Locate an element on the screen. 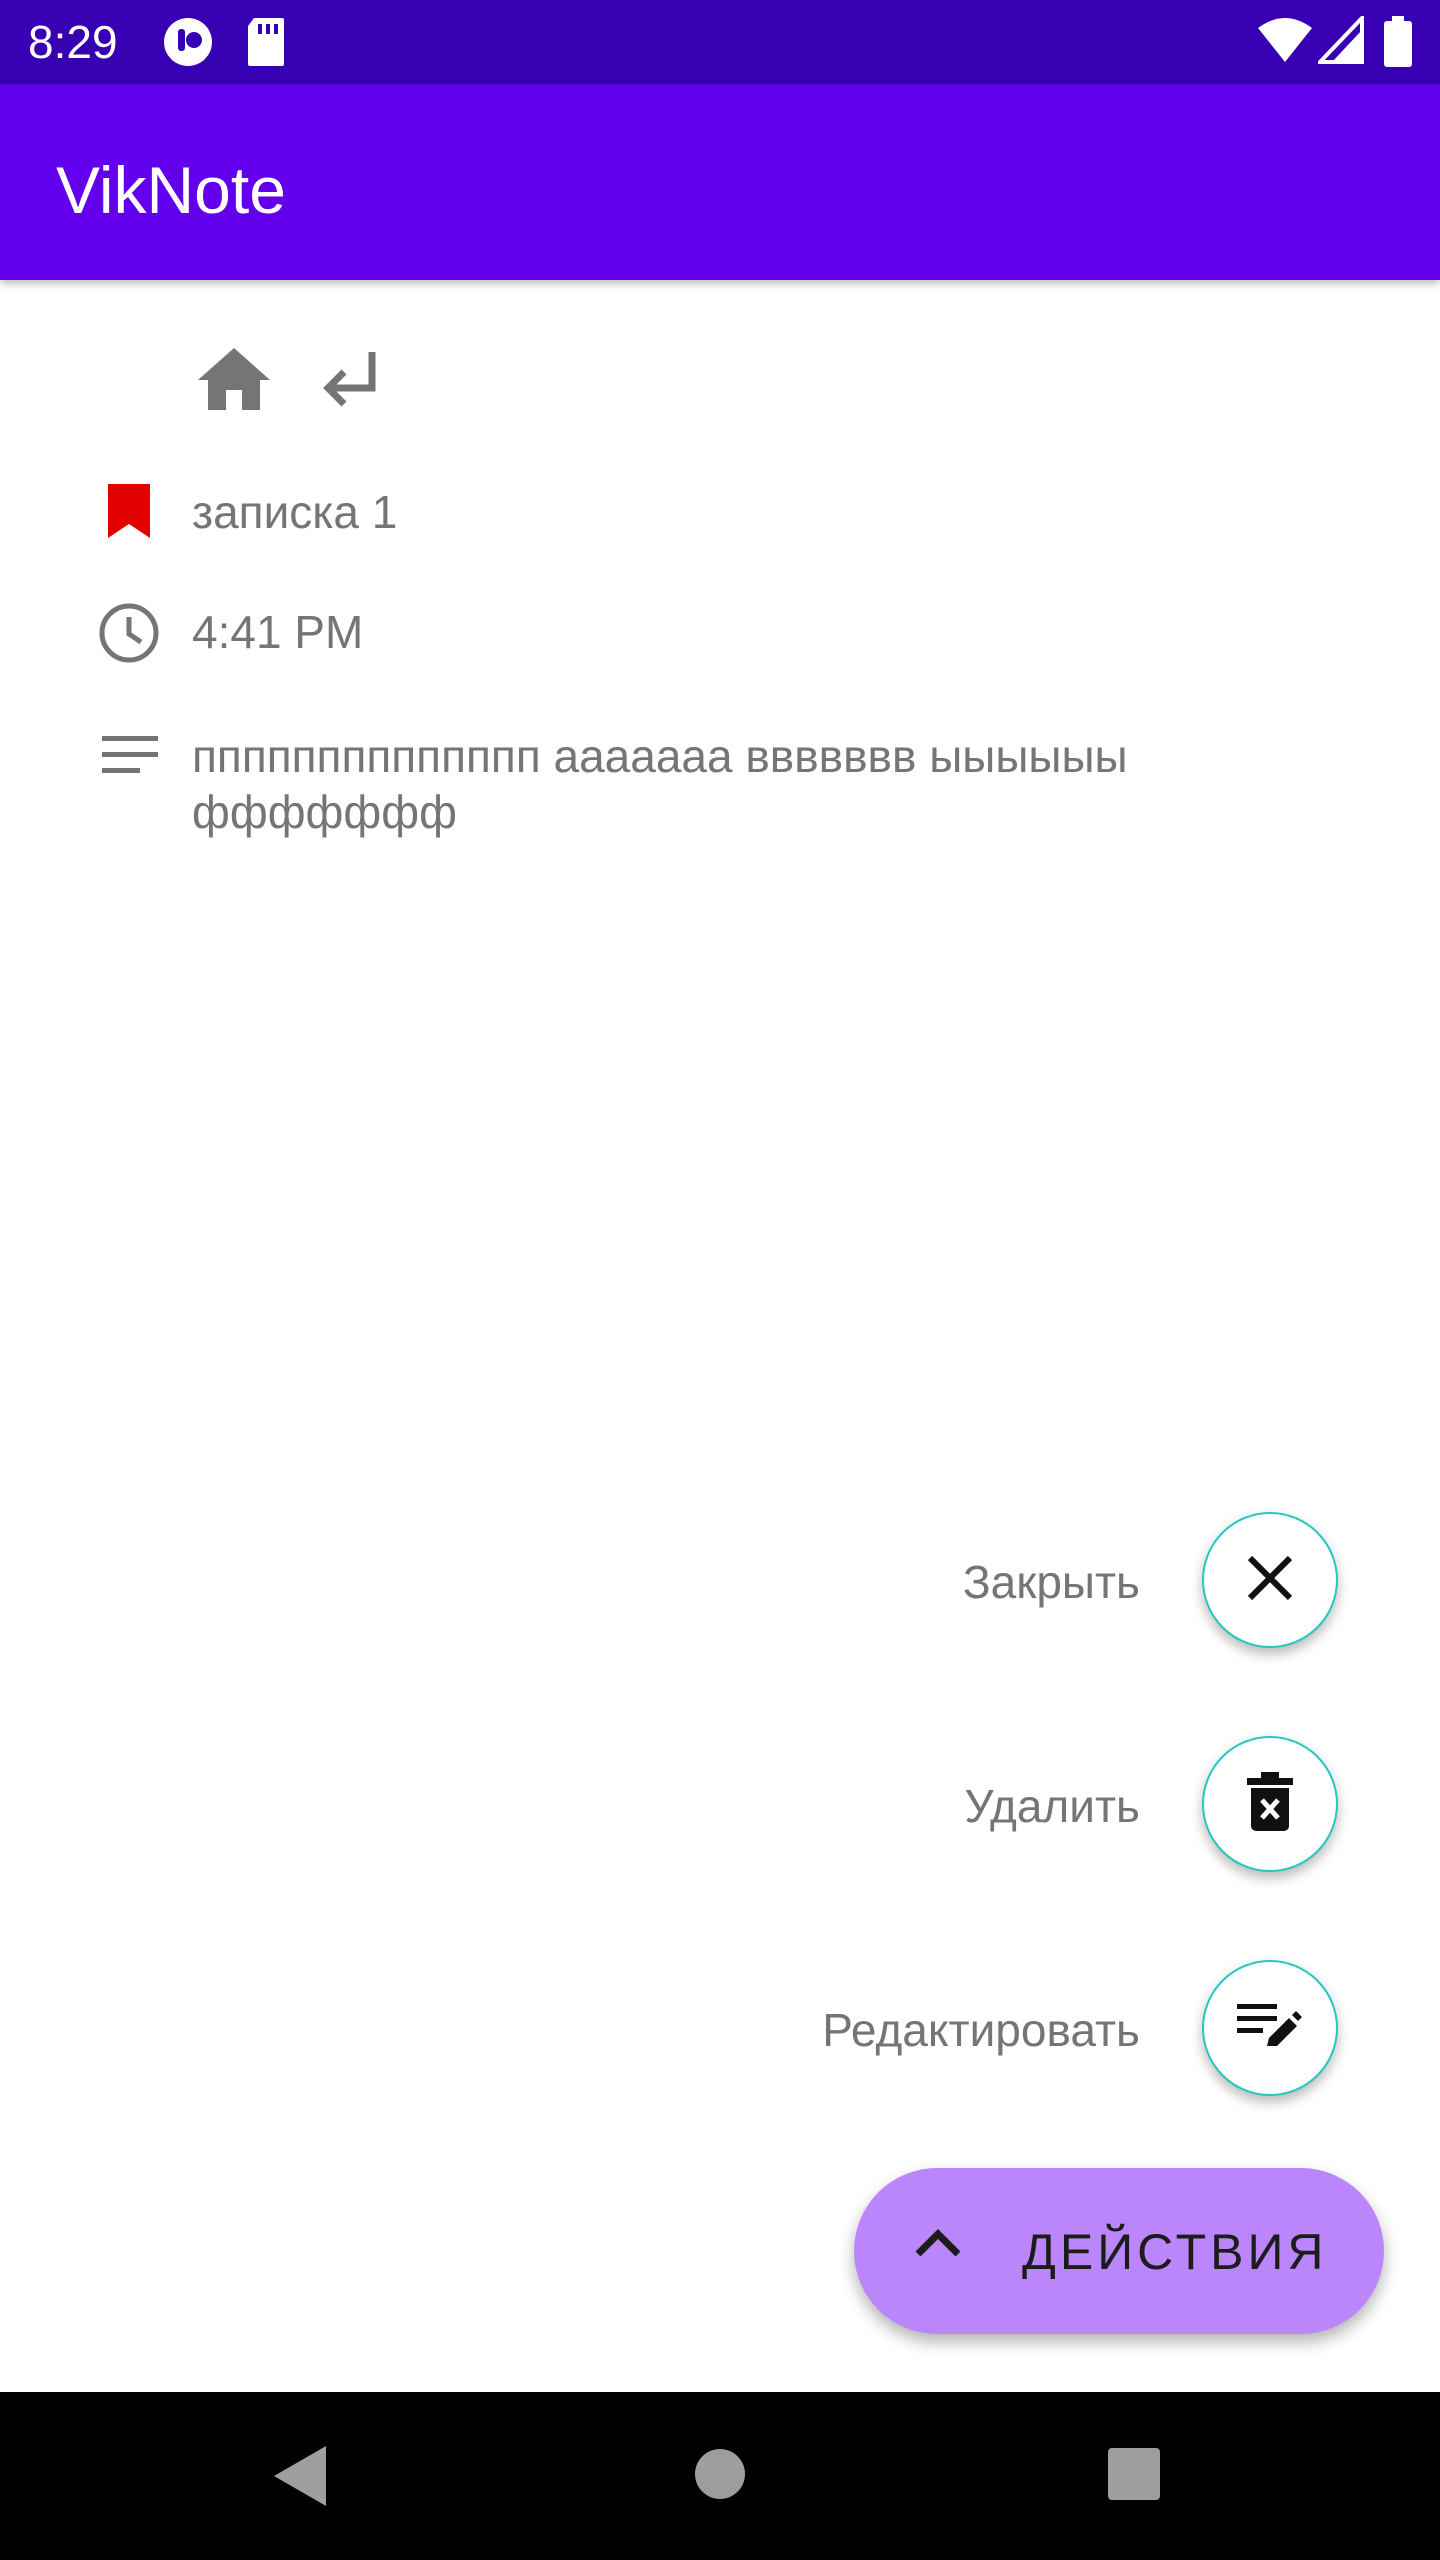 This screenshot has height=2560, width=1440. close-label: Закрыть is located at coordinates (1051, 1582).